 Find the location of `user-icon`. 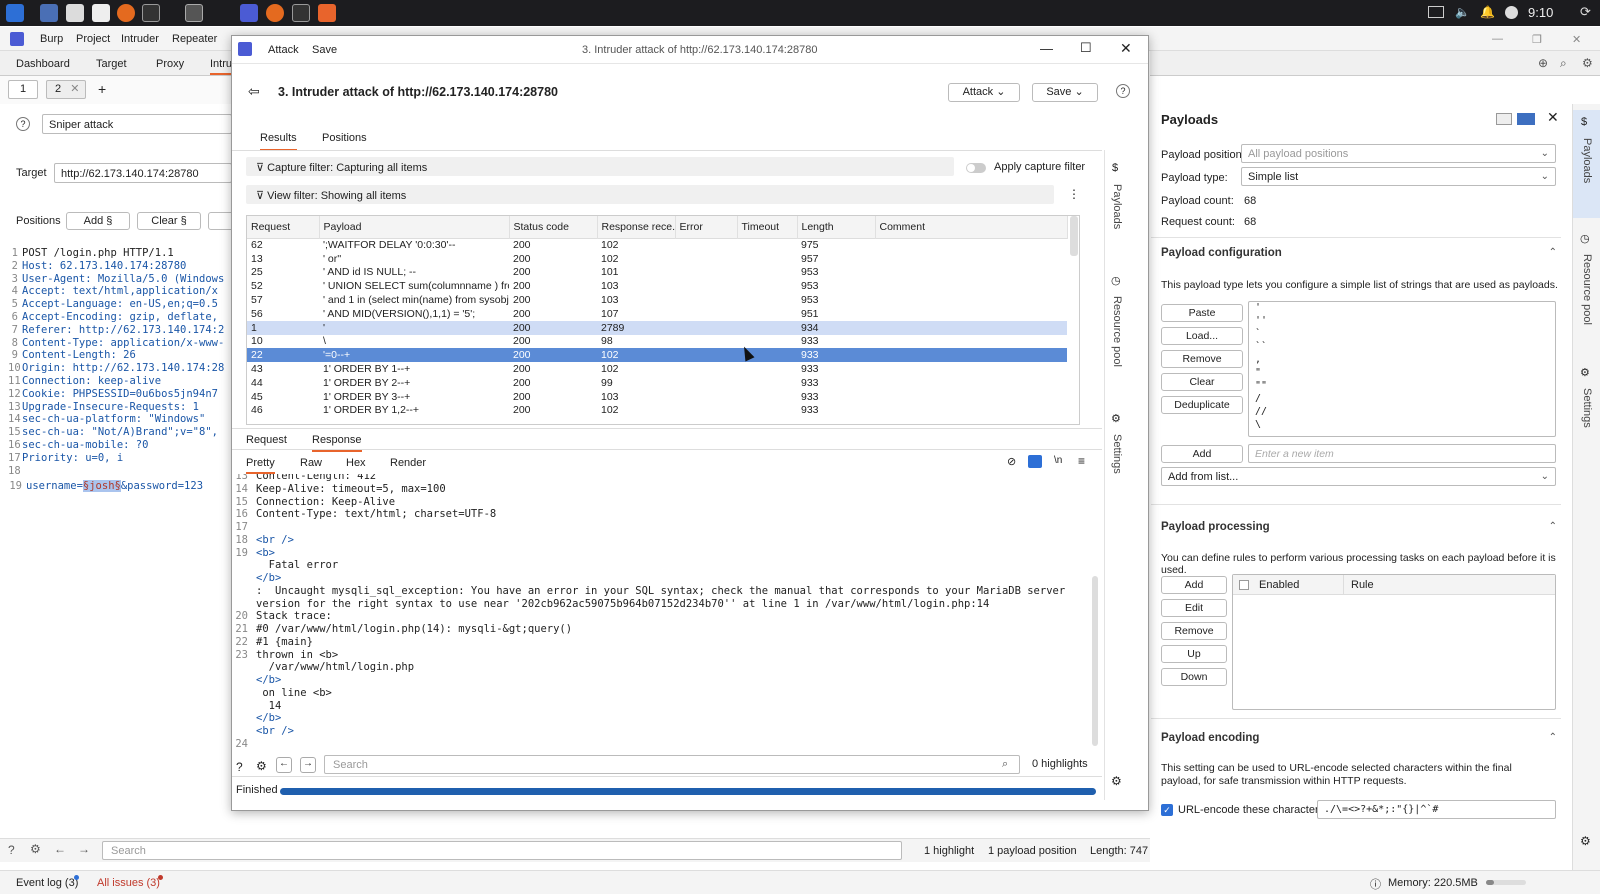

user-icon is located at coordinates (1511, 12).